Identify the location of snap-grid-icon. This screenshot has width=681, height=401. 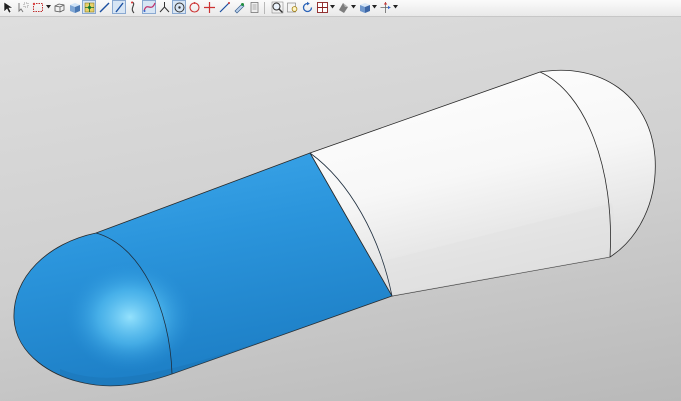
(89, 7).